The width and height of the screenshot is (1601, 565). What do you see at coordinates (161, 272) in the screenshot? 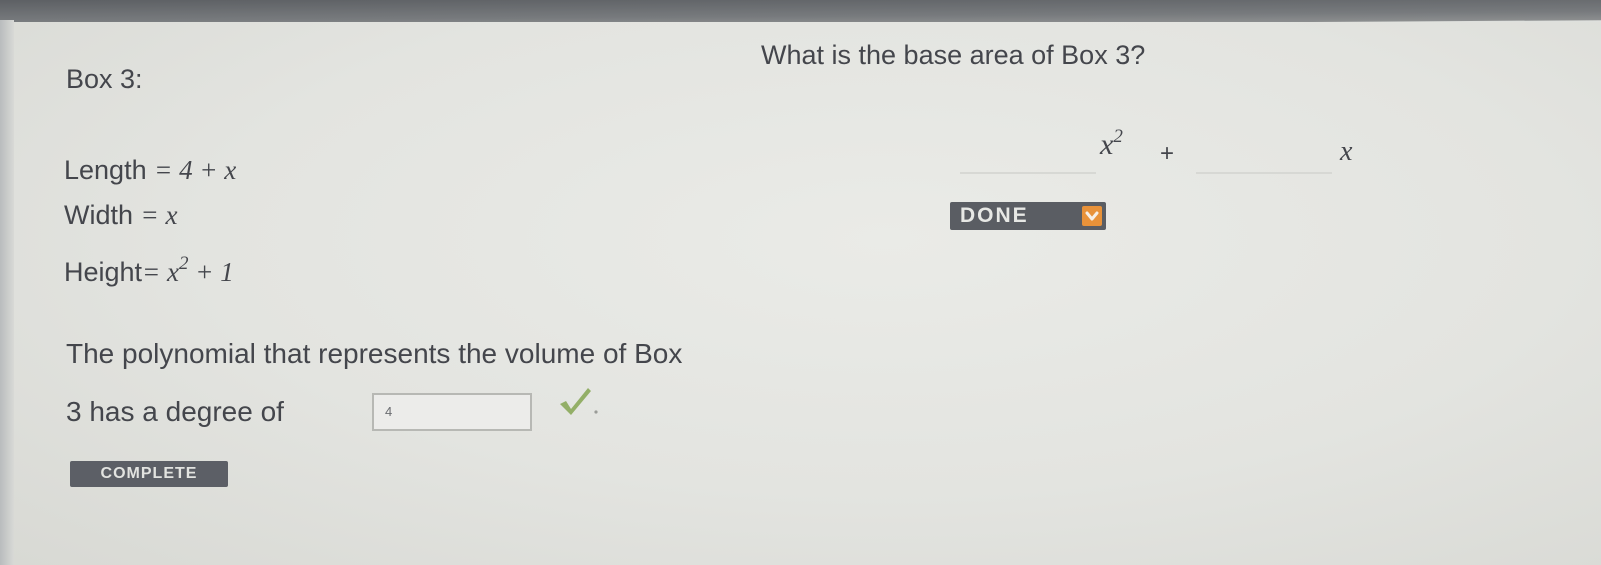
I see `height-expression-base: = x` at bounding box center [161, 272].